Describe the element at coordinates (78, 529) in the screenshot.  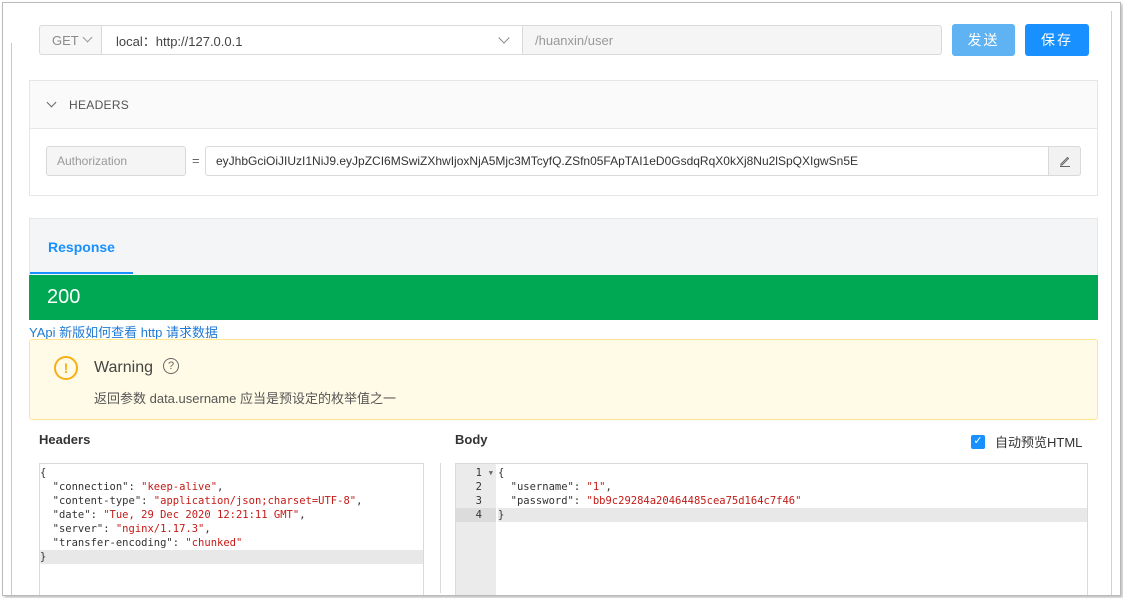
I see `code-key: "server":` at that location.